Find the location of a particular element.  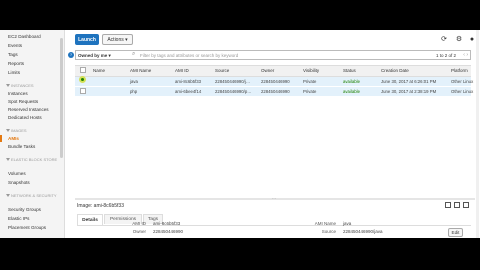

sidebar-scrollbar is located at coordinates (61, 98).